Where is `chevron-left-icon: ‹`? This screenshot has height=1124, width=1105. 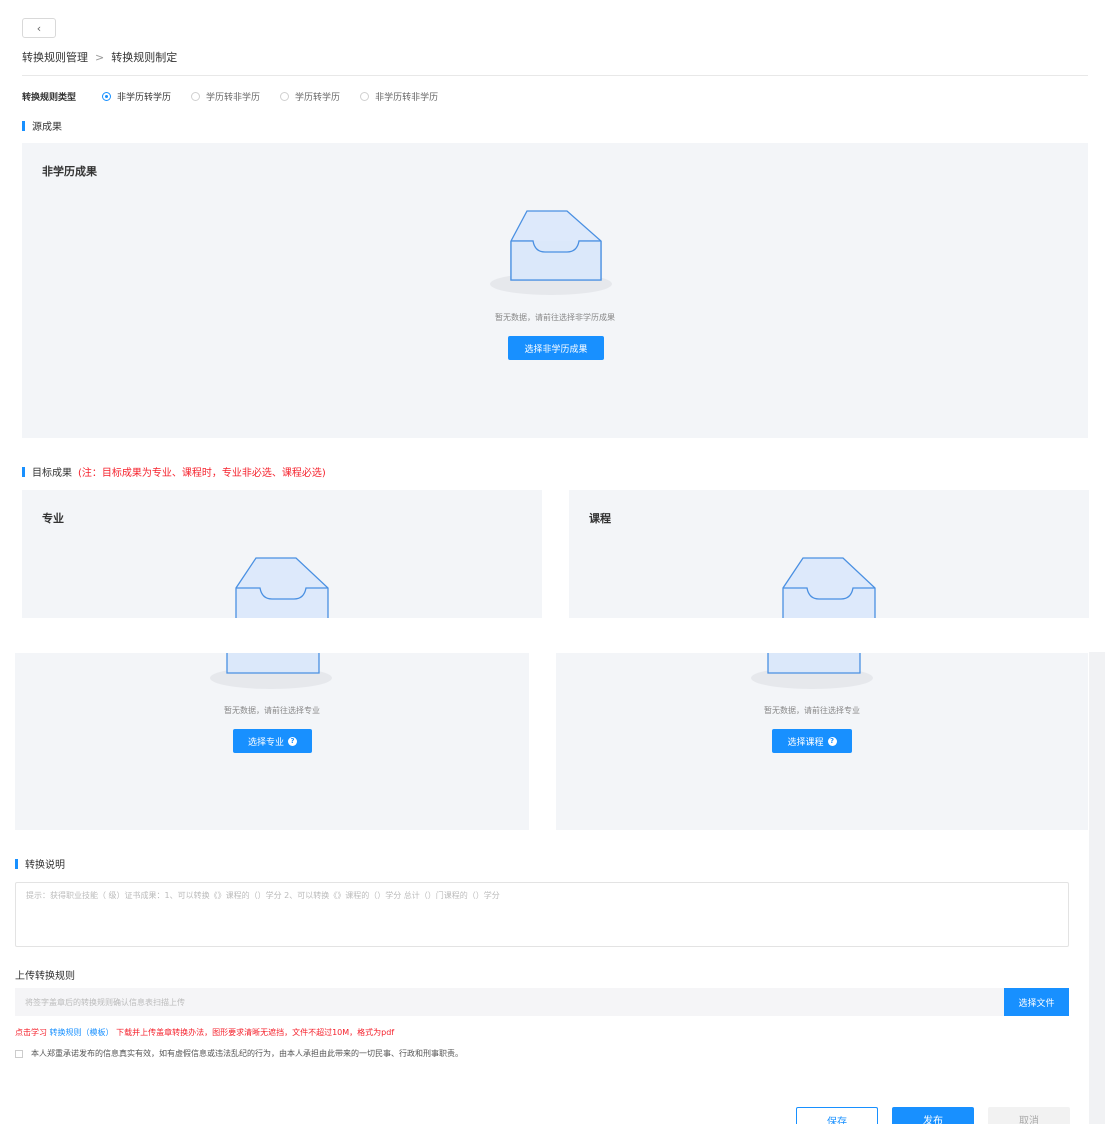 chevron-left-icon: ‹ is located at coordinates (39, 28).